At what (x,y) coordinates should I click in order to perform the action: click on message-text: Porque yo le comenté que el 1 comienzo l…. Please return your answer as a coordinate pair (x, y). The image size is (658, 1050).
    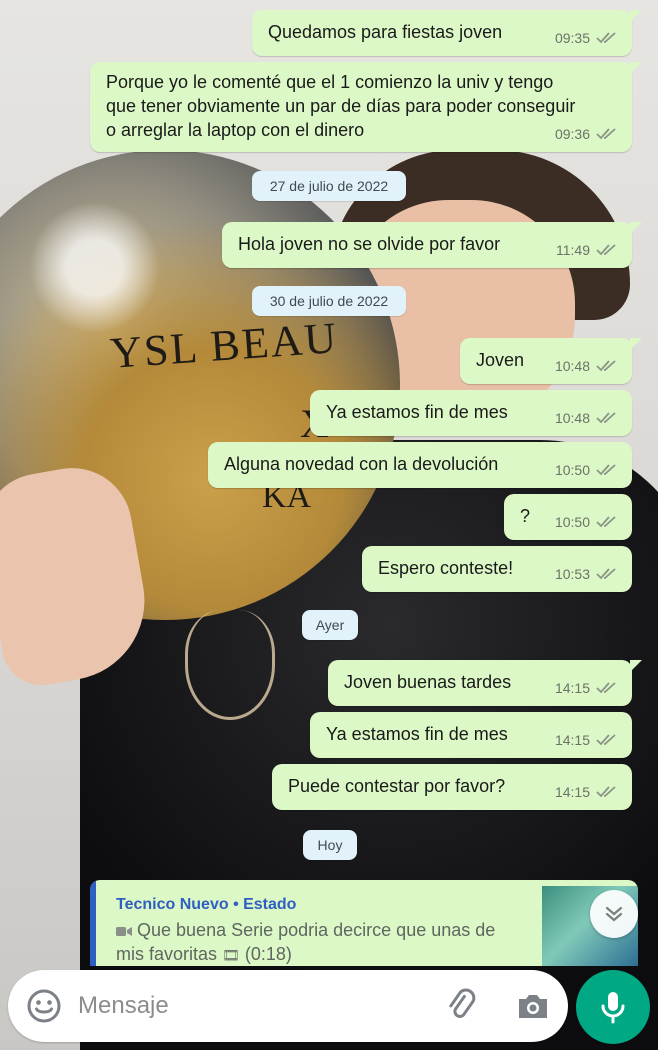
    Looking at the image, I should click on (341, 106).